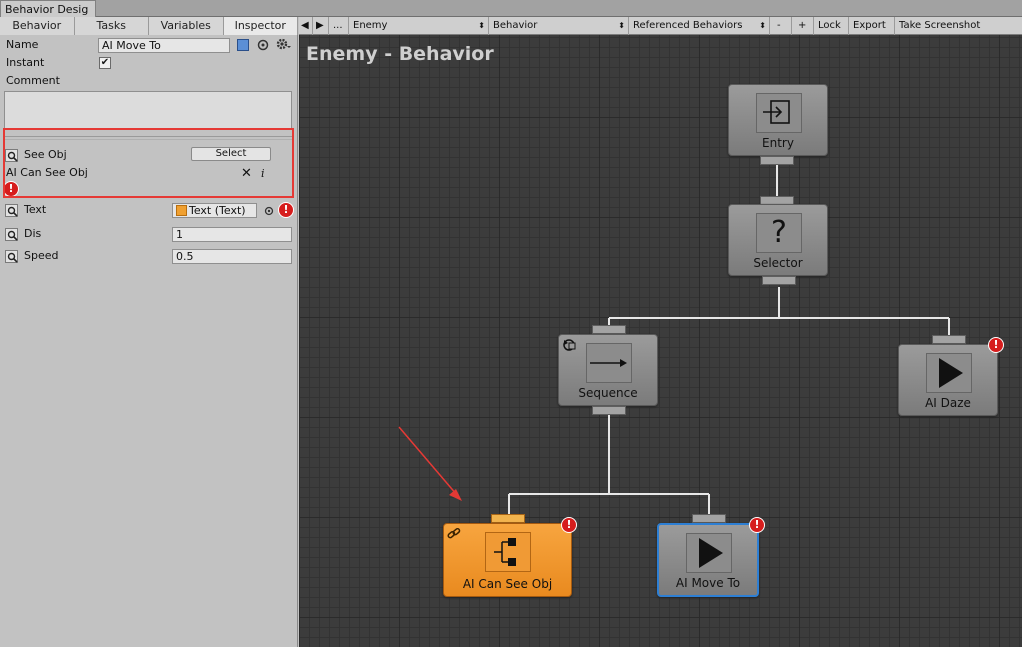 This screenshot has height=647, width=1022. What do you see at coordinates (148, 163) in the screenshot?
I see `highlight-box` at bounding box center [148, 163].